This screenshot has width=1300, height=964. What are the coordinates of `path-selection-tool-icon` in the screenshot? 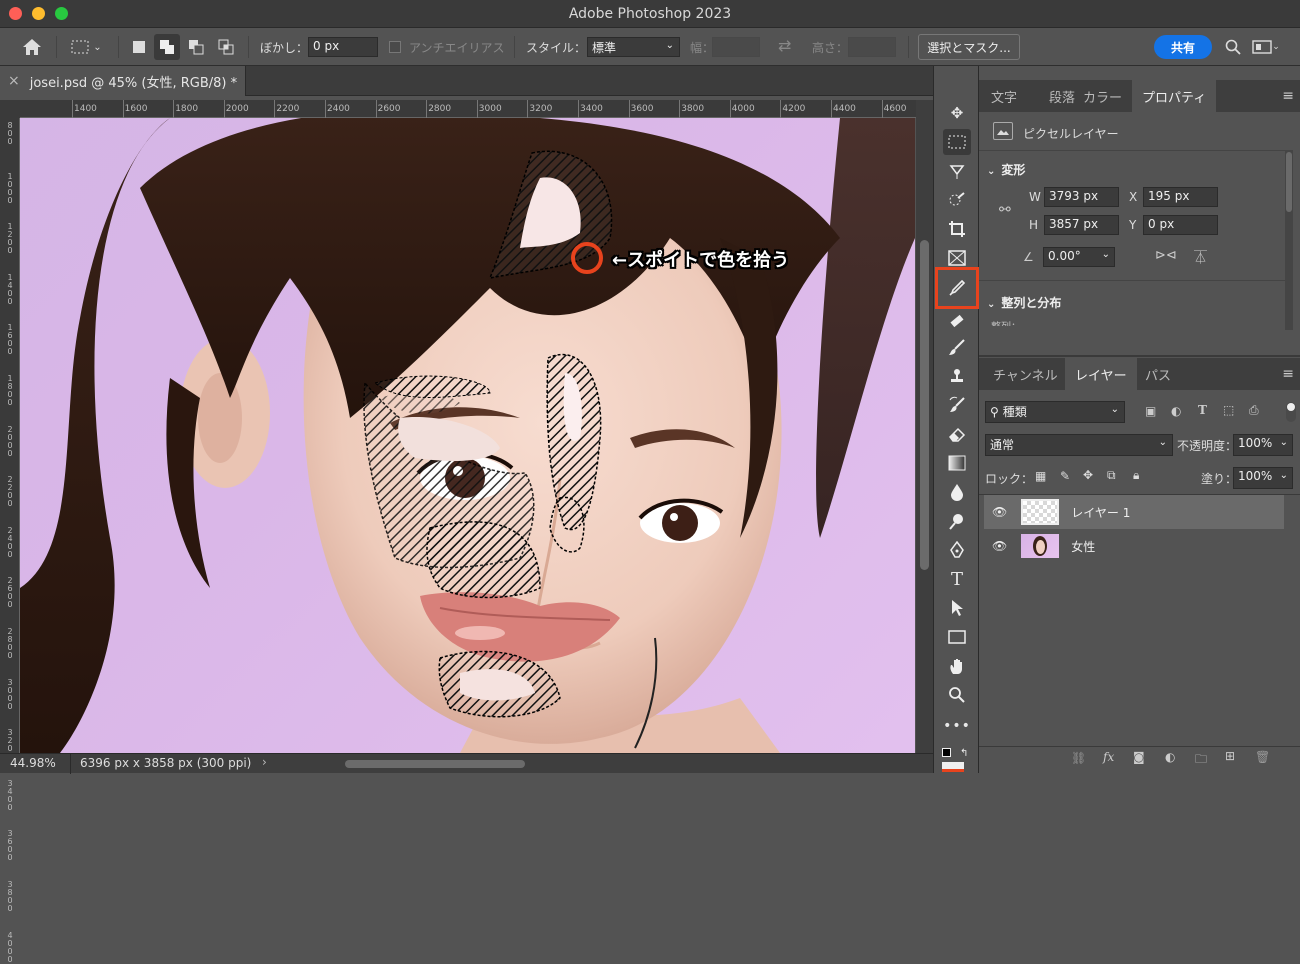 It's located at (957, 608).